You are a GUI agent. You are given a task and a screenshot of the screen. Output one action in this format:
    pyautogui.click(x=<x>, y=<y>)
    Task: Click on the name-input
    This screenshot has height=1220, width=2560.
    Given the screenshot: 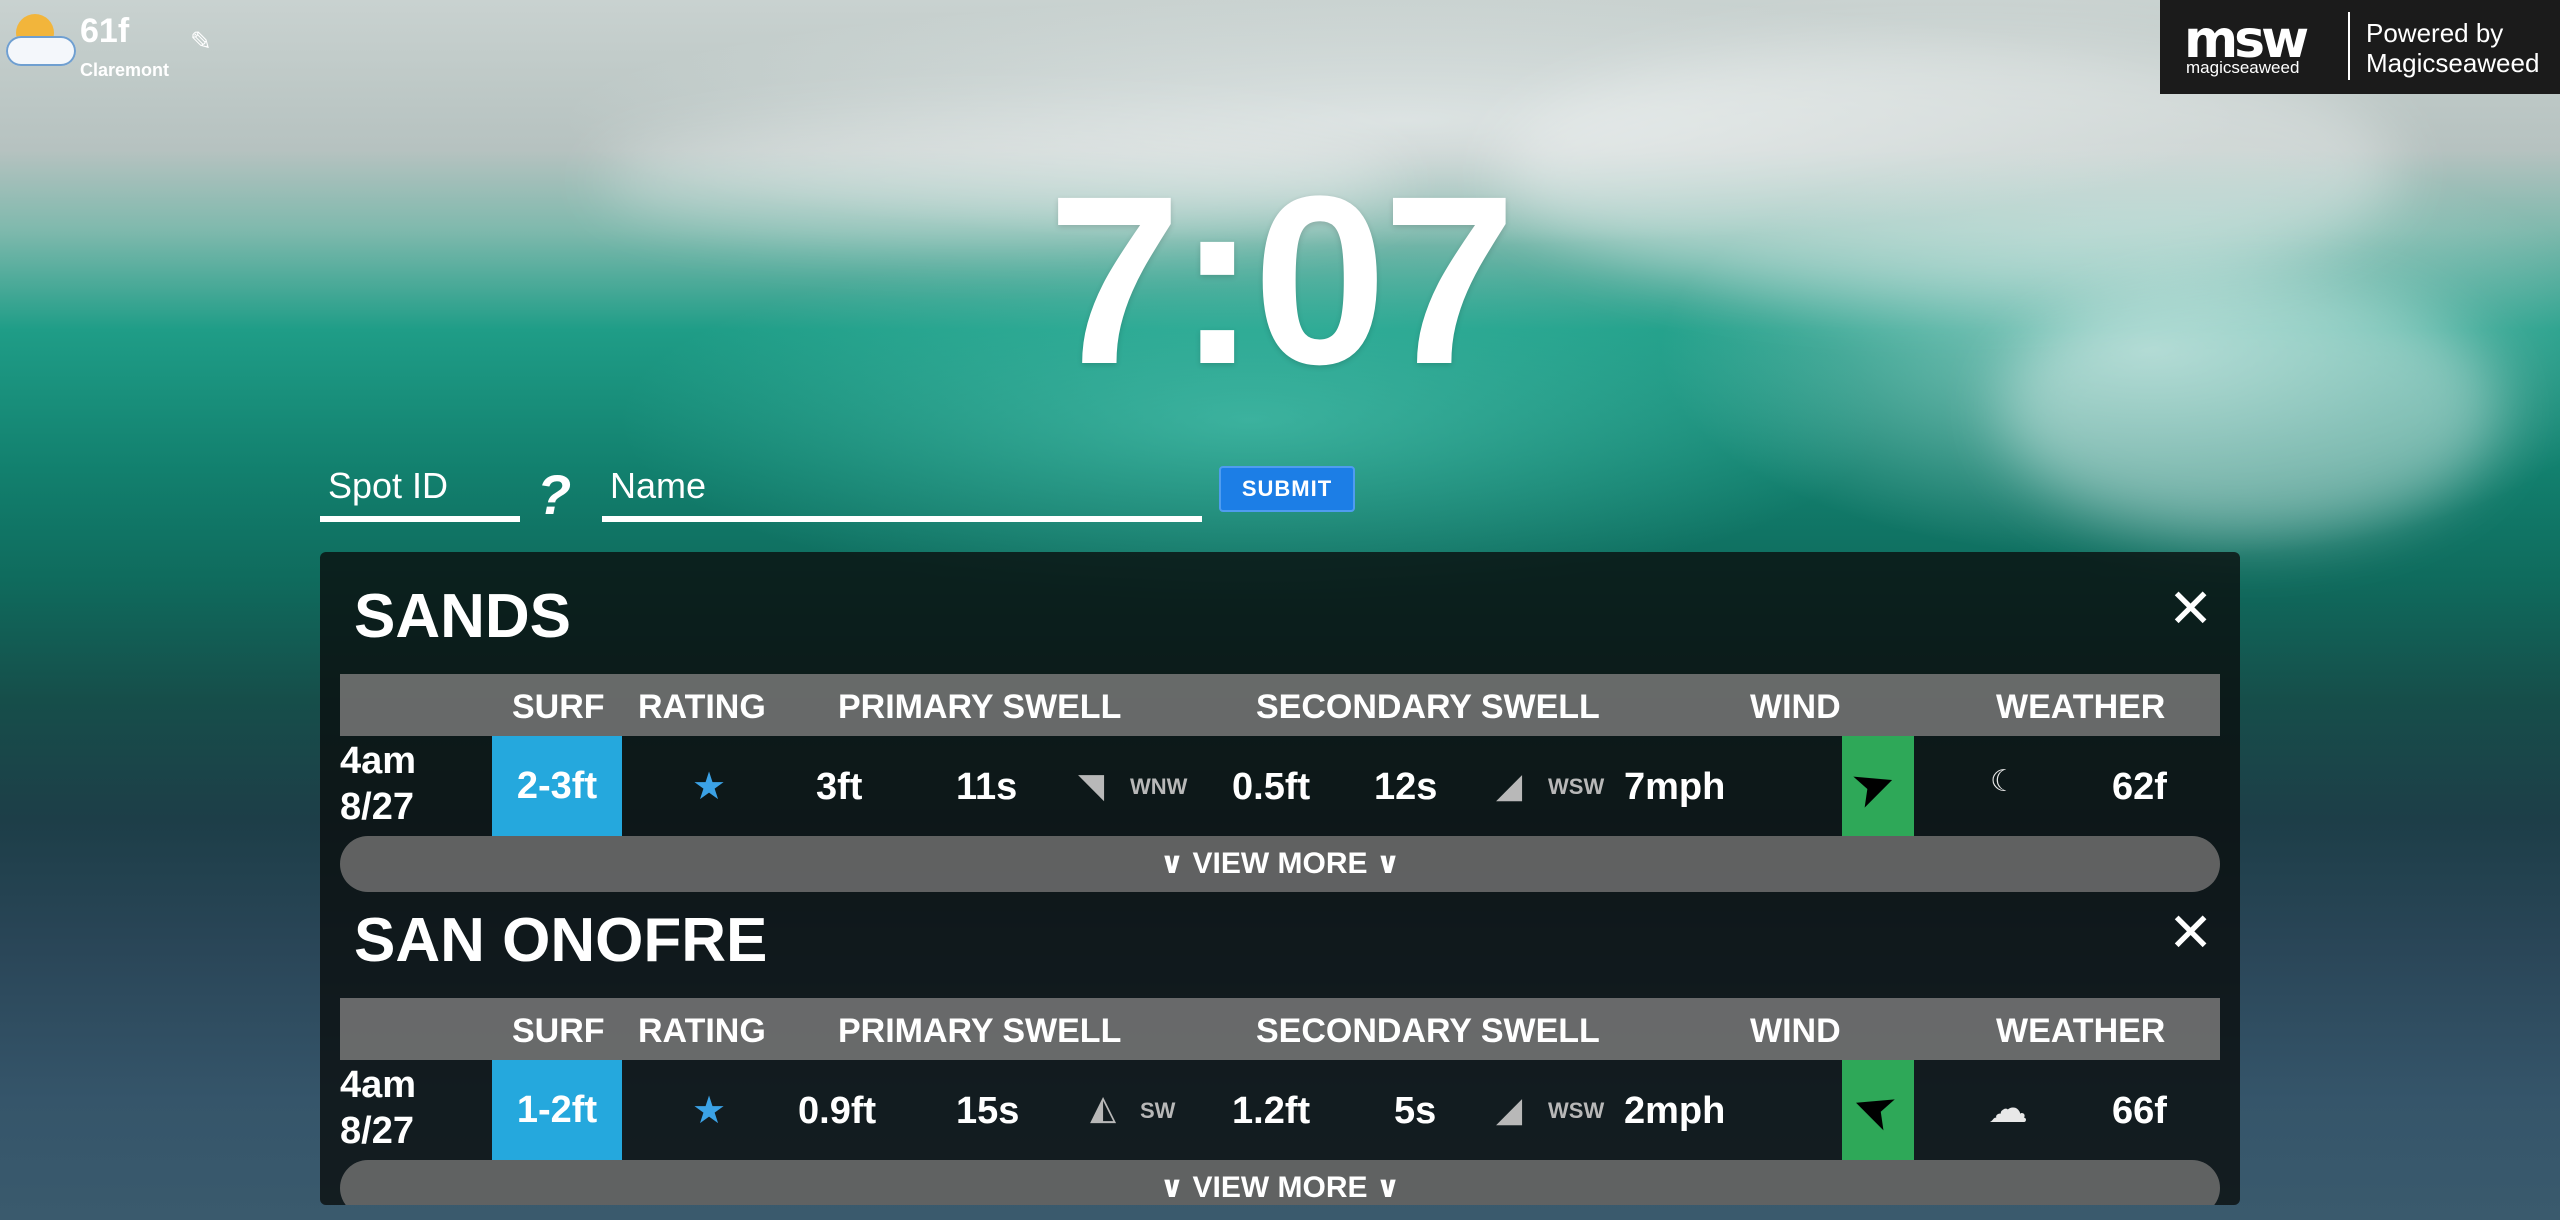 What is the action you would take?
    pyautogui.click(x=902, y=489)
    